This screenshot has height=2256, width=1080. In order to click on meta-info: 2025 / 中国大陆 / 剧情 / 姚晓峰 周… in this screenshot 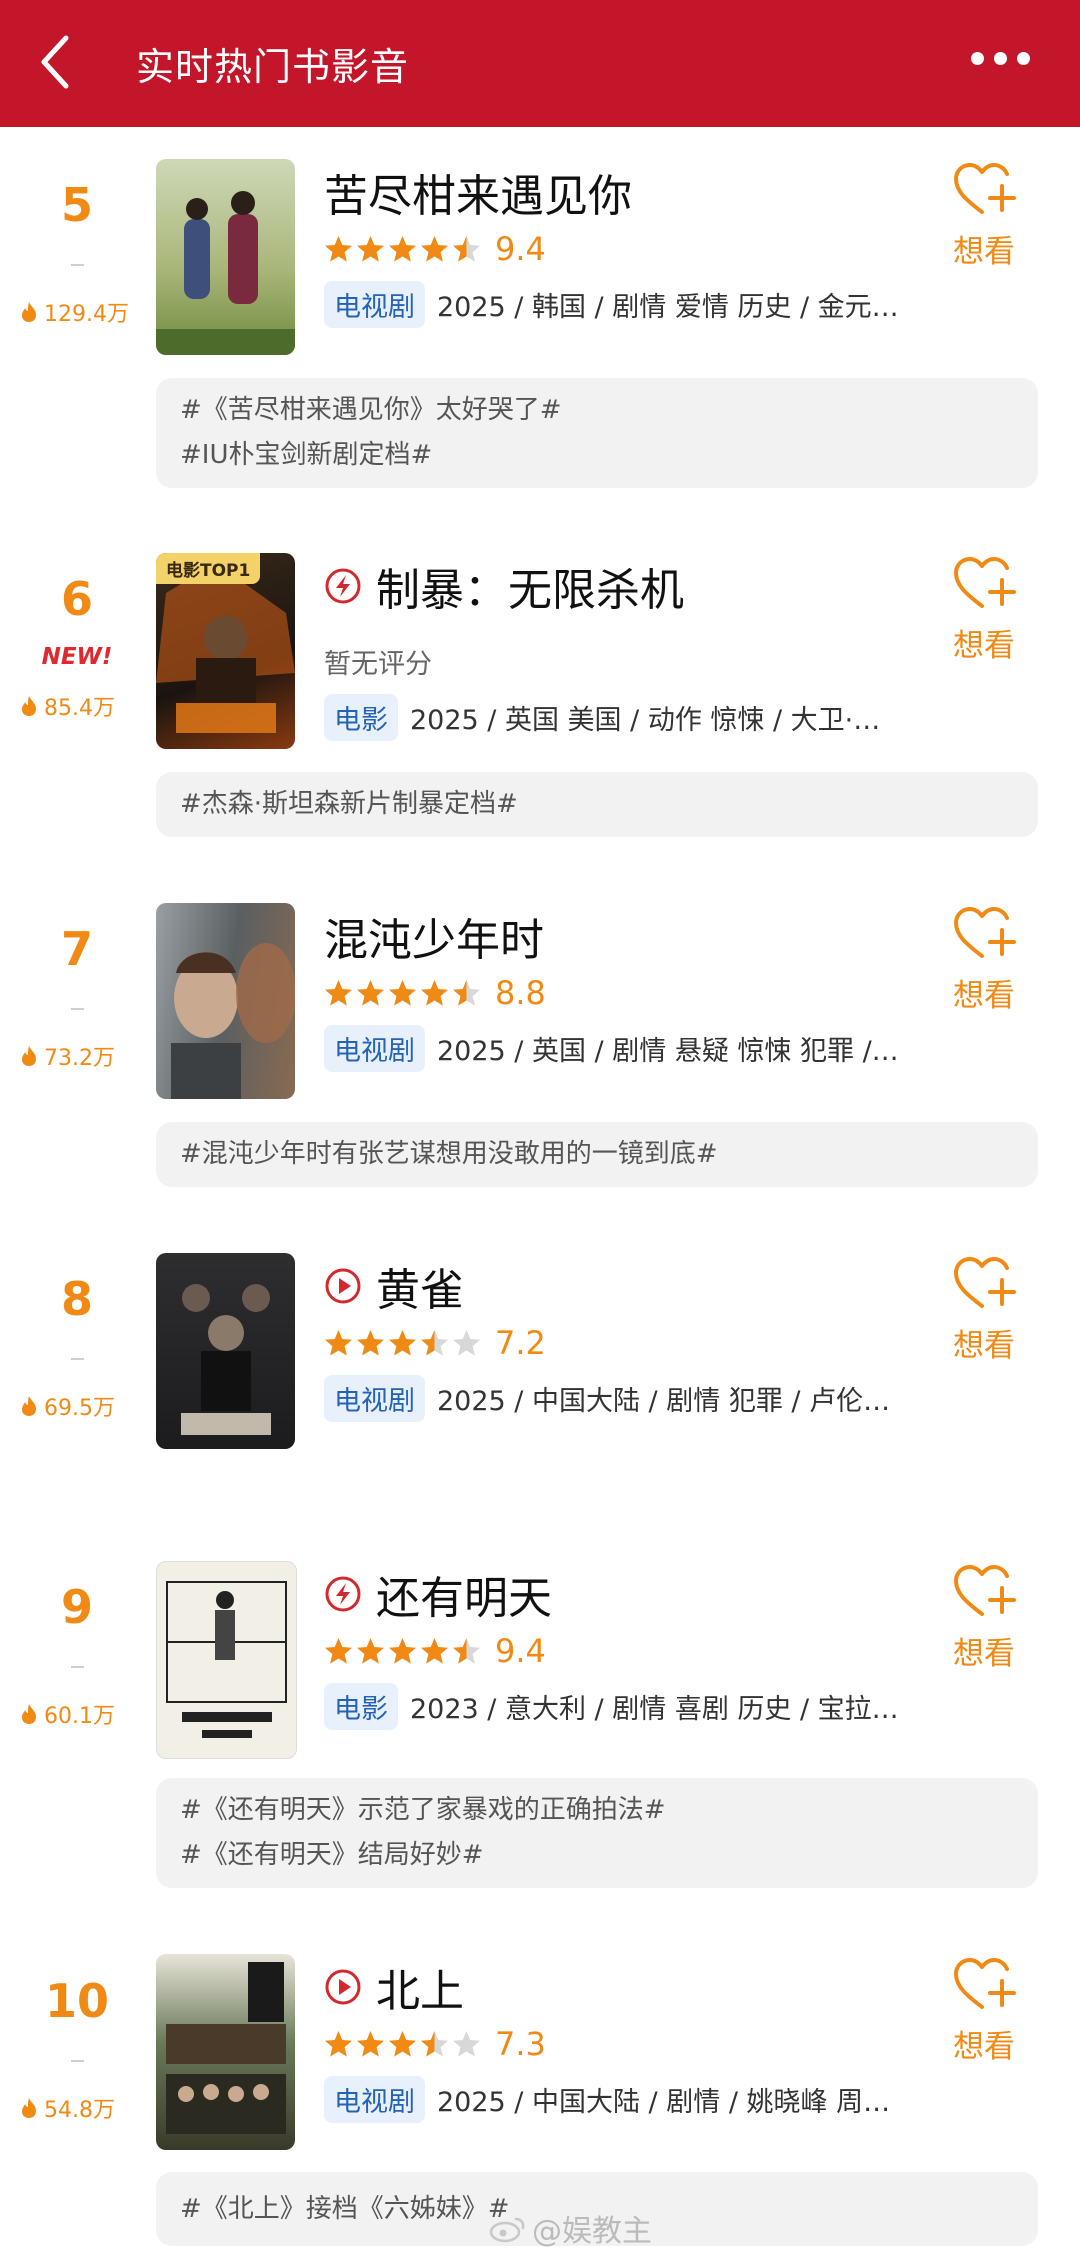, I will do `click(664, 2102)`.